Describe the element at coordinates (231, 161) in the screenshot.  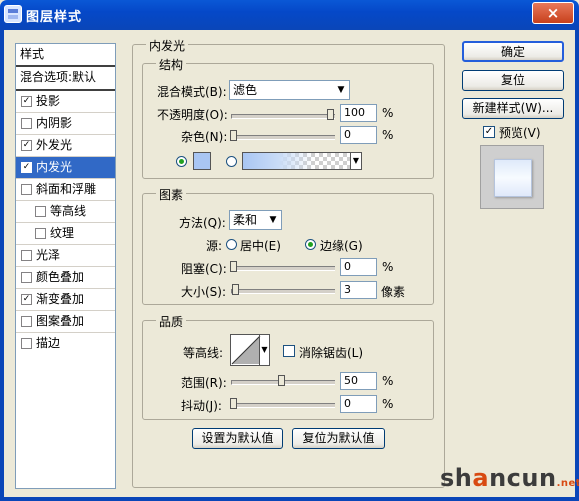
I see `gradient-radio` at that location.